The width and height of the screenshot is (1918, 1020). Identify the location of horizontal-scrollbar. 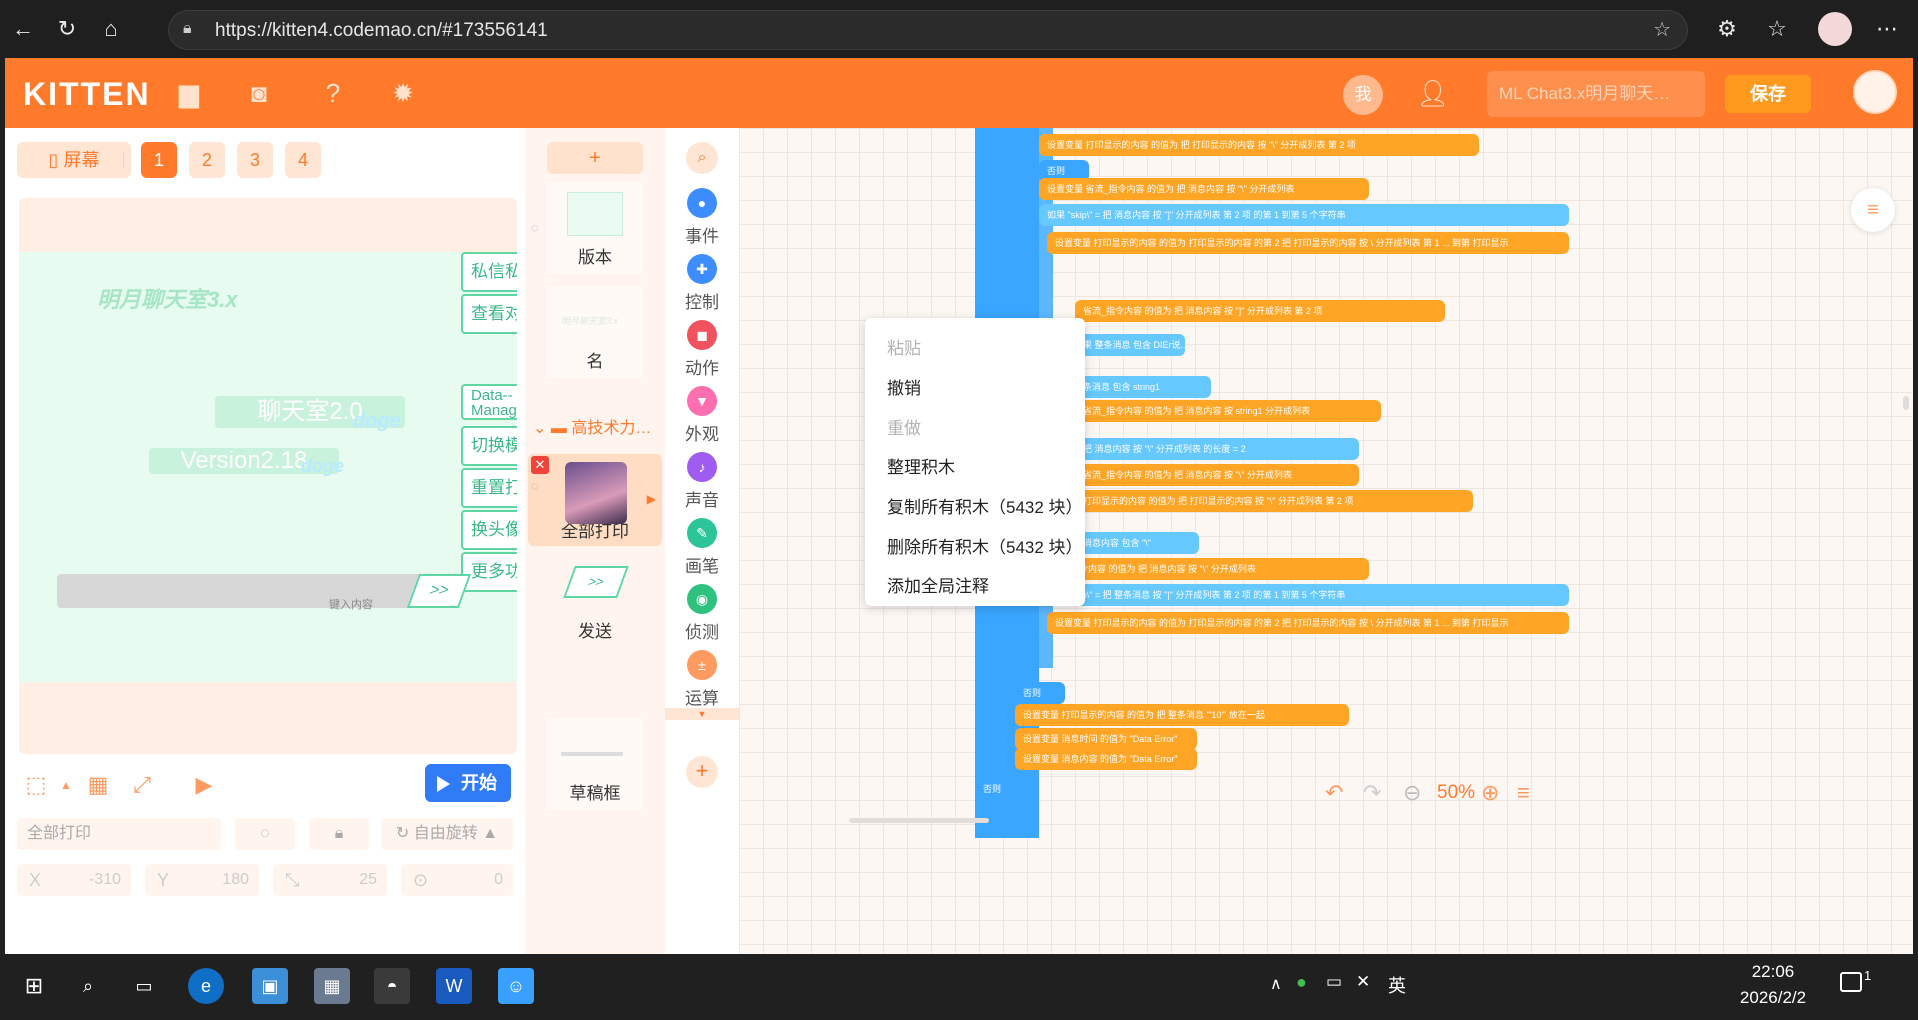
(919, 820).